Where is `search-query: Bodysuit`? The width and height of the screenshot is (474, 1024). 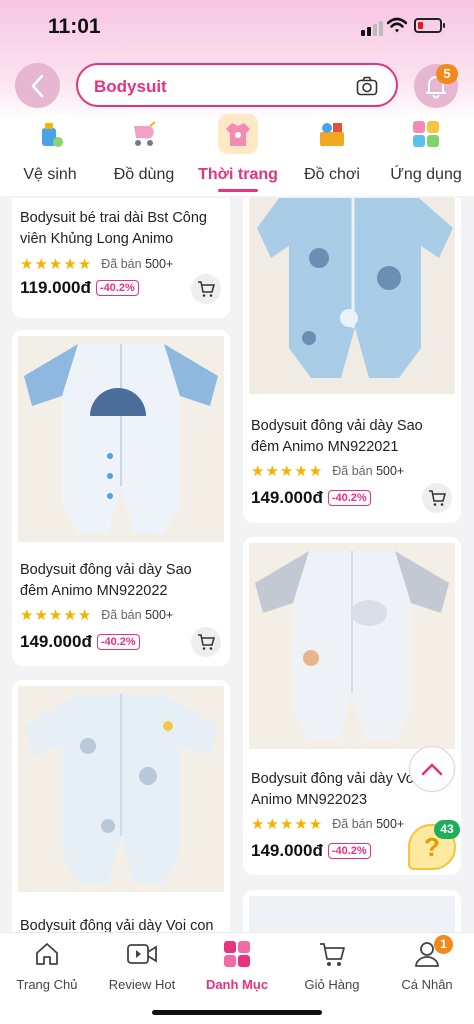 search-query: Bodysuit is located at coordinates (130, 86).